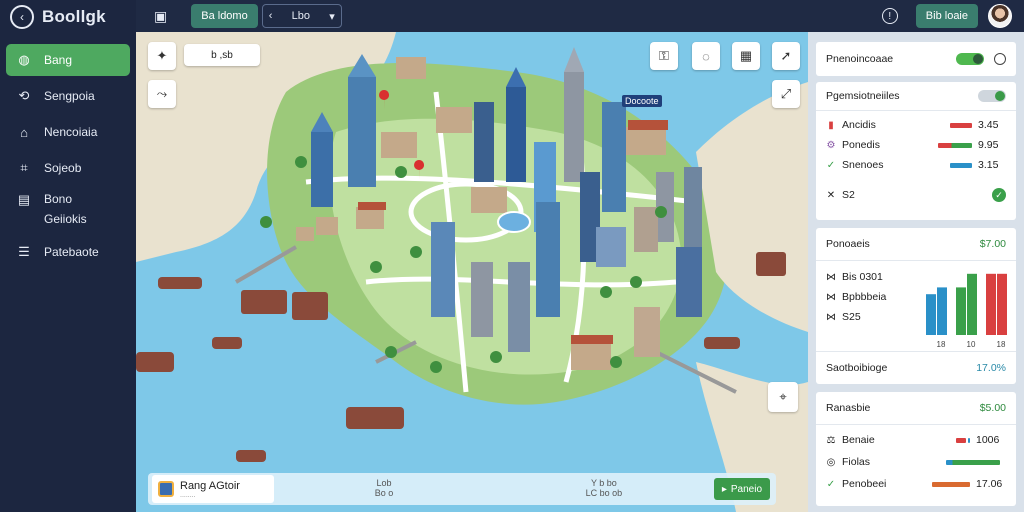 The height and width of the screenshot is (512, 1024). I want to click on resource-row: ⚖ Benaie 1006, so click(916, 440).